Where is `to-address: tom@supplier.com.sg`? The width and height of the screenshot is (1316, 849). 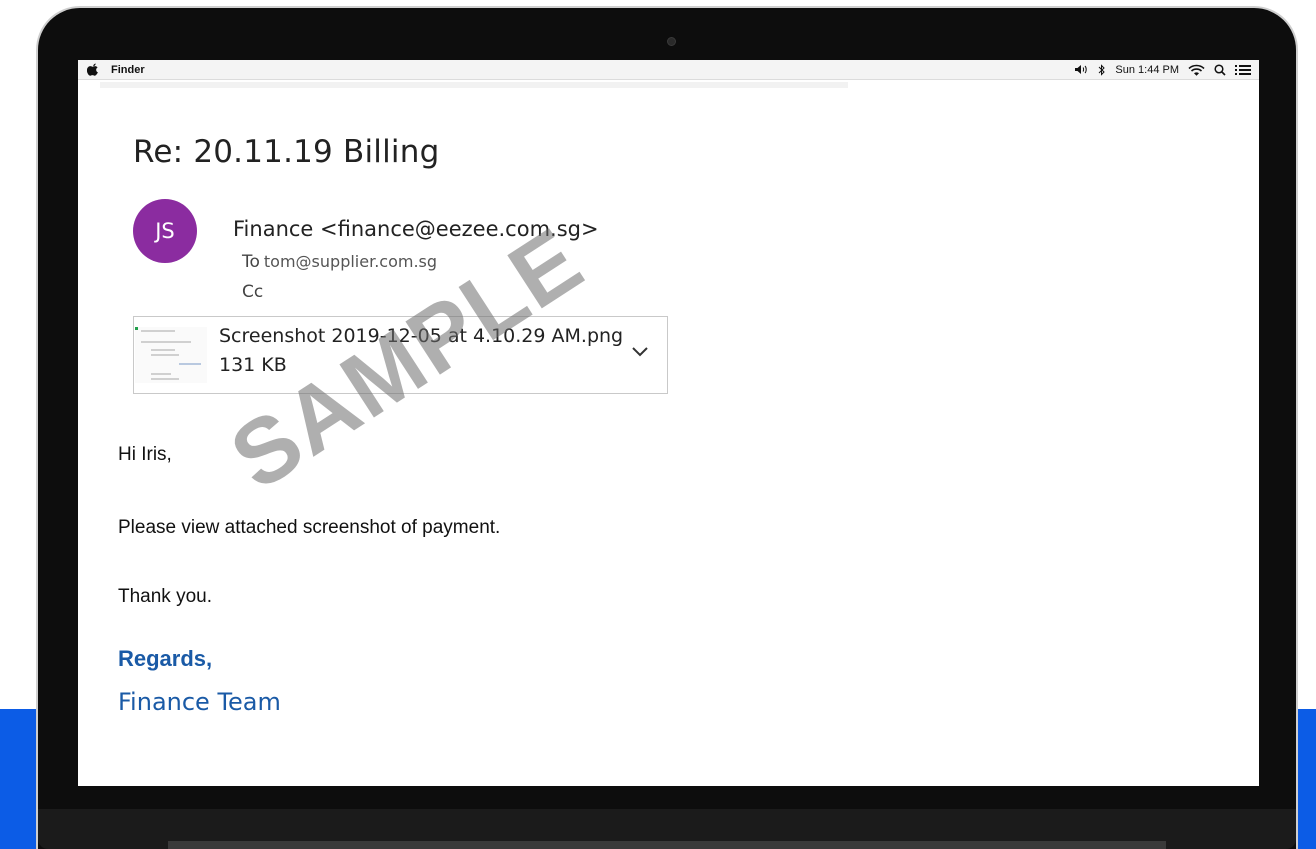
to-address: tom@supplier.com.sg is located at coordinates (350, 261).